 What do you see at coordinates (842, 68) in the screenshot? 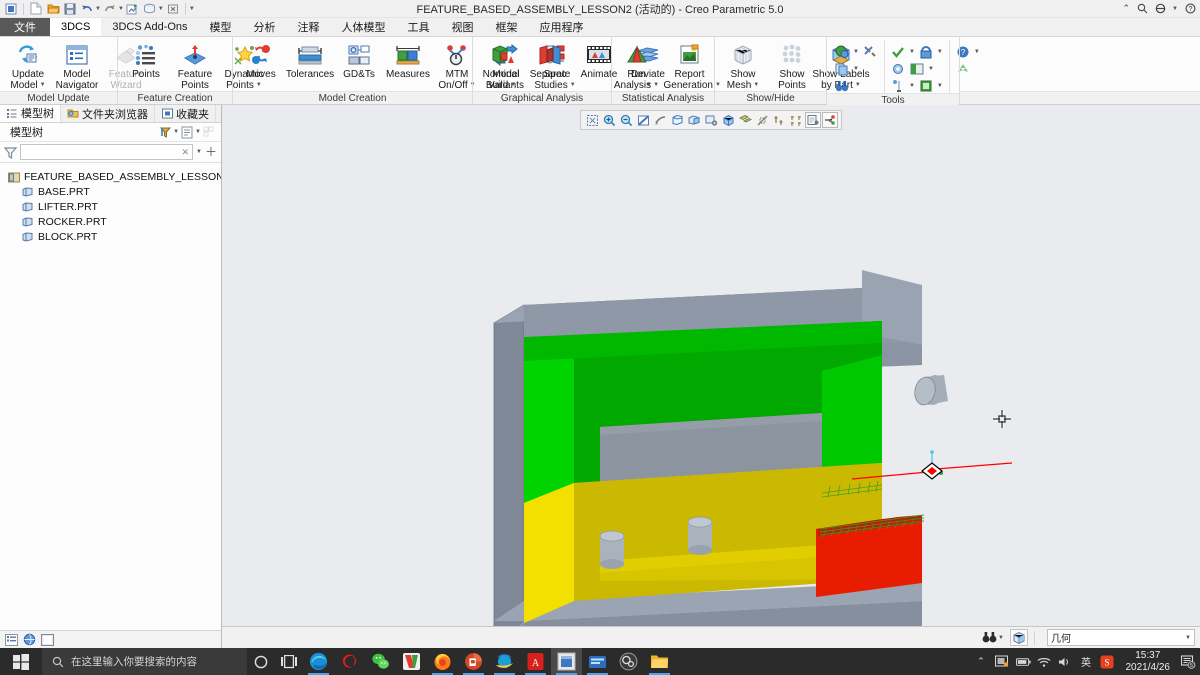
I see `copy-data-icon` at bounding box center [842, 68].